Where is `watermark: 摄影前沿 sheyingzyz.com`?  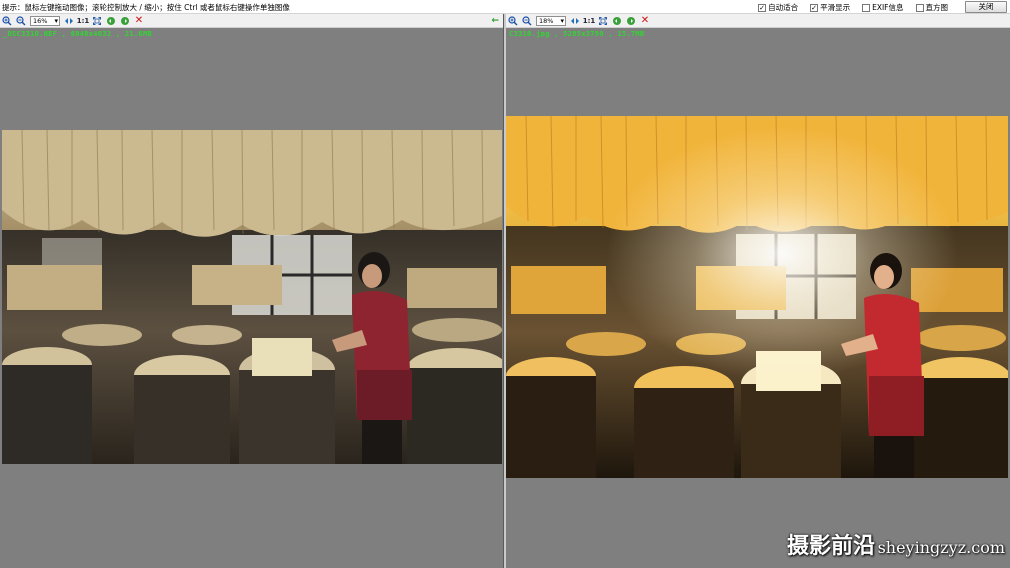 watermark: 摄影前沿 sheyingzyz.com is located at coordinates (896, 544).